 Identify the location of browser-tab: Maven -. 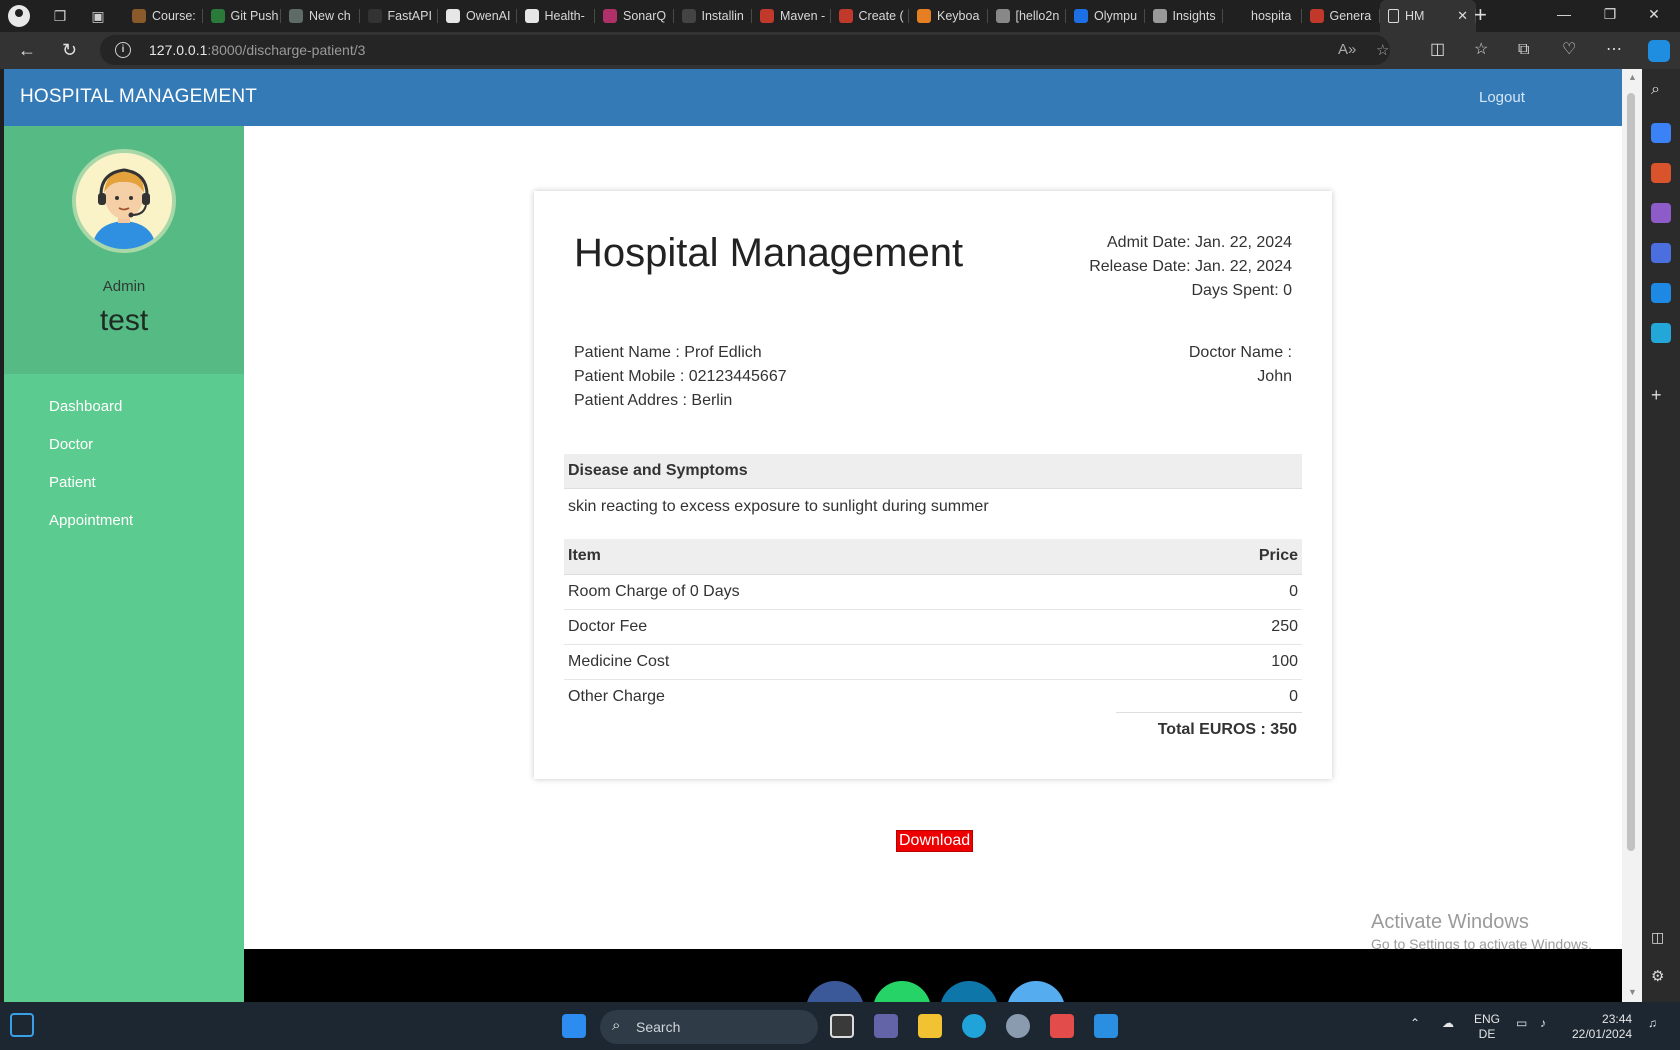
(791, 16).